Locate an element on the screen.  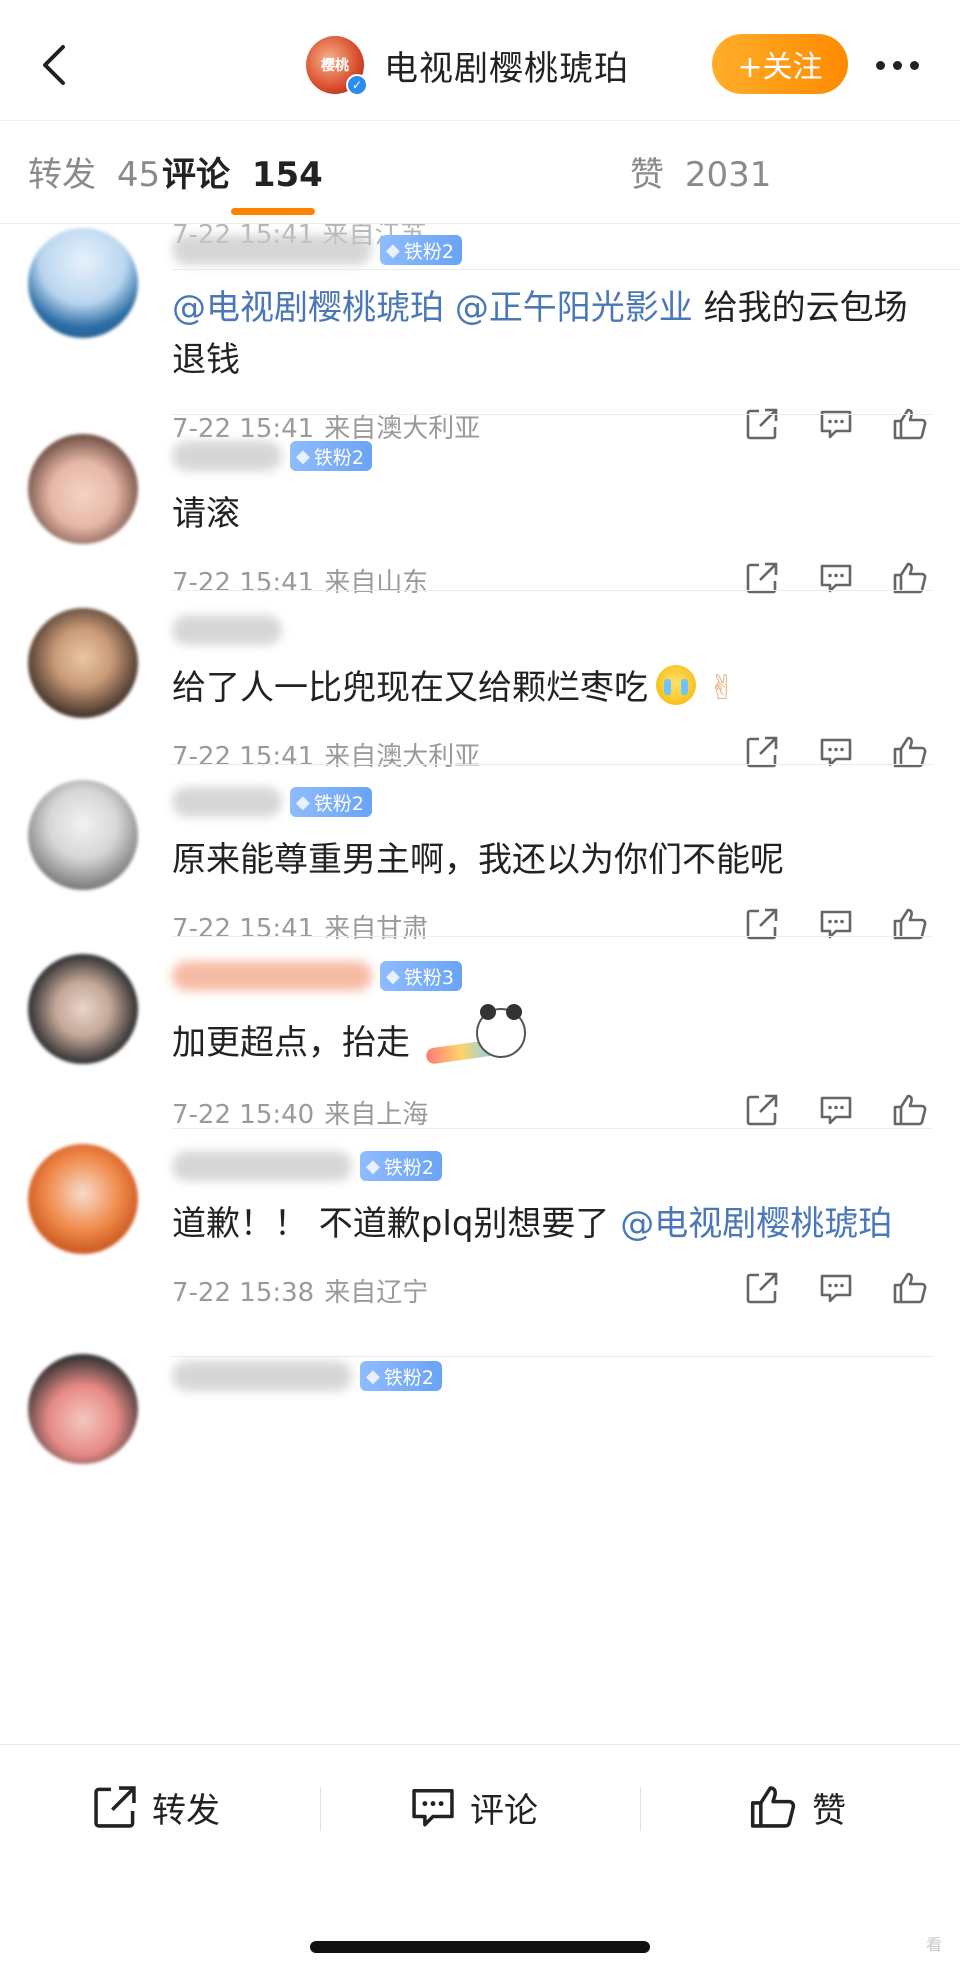
tab-count: 2031 is located at coordinates (728, 175).